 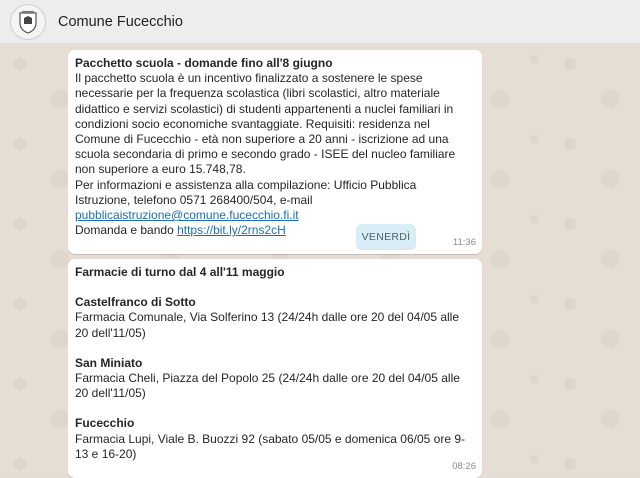 What do you see at coordinates (464, 243) in the screenshot?
I see `message-time: 11:36` at bounding box center [464, 243].